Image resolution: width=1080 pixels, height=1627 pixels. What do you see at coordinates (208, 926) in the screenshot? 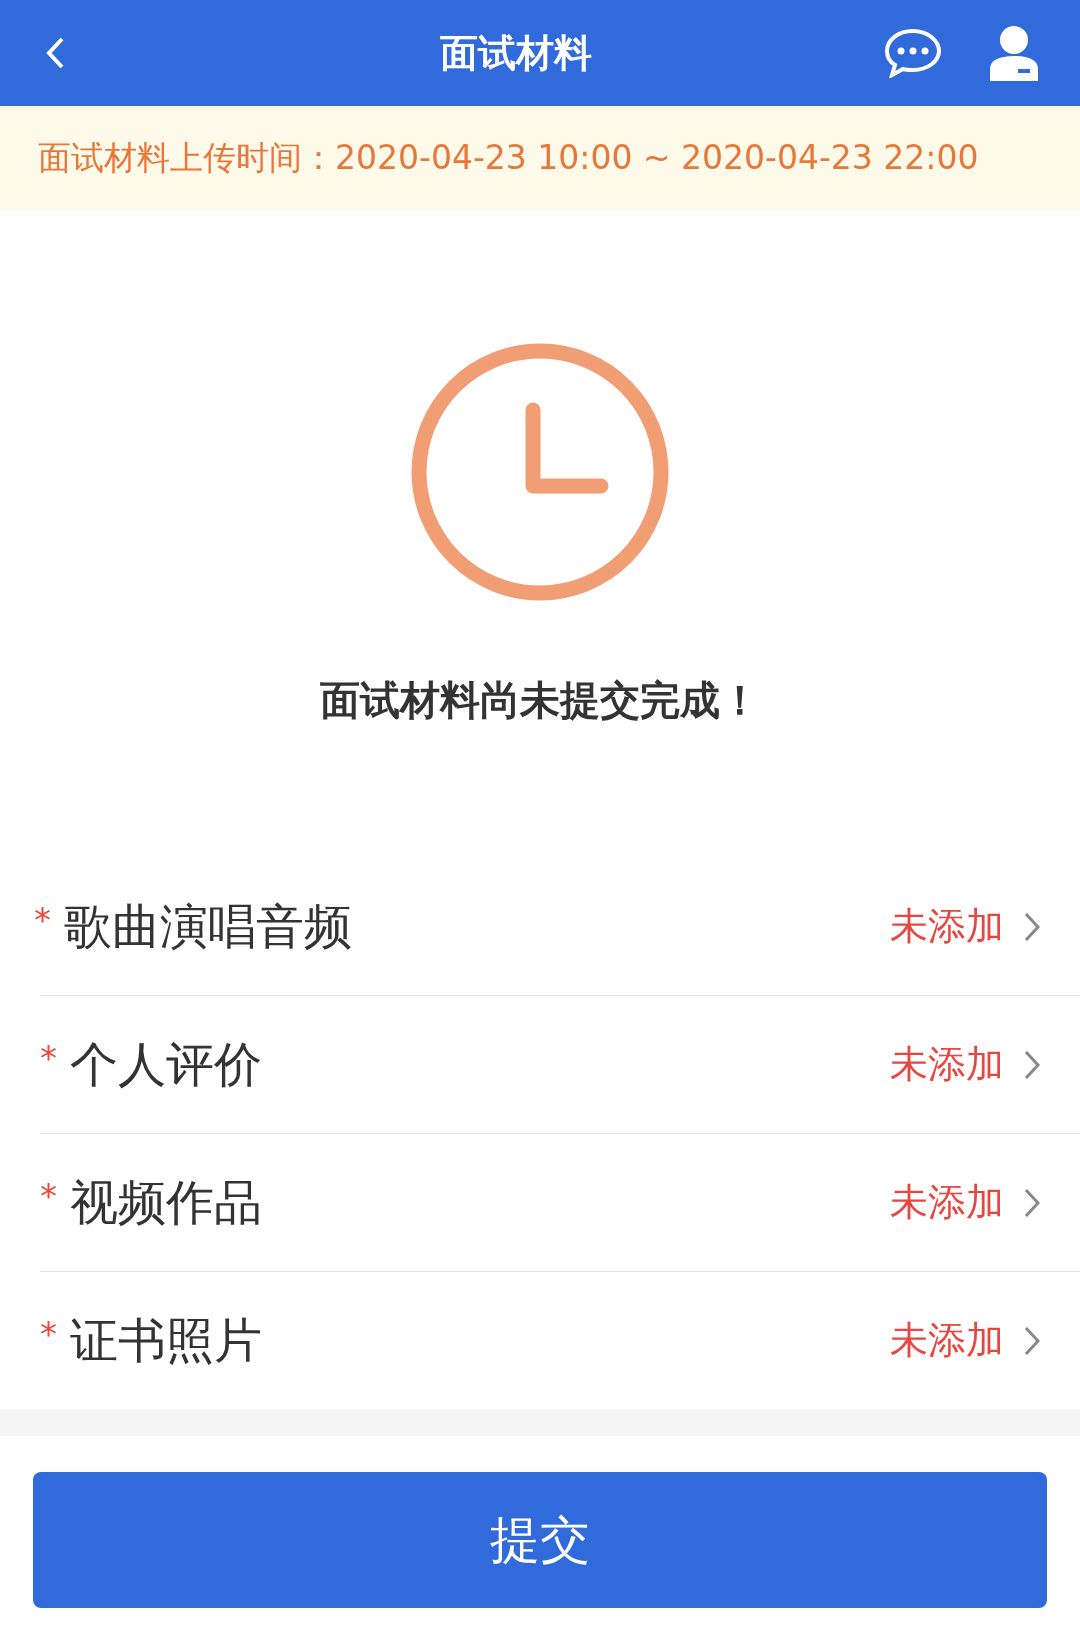
I see `material-label: 歌曲演唱音频` at bounding box center [208, 926].